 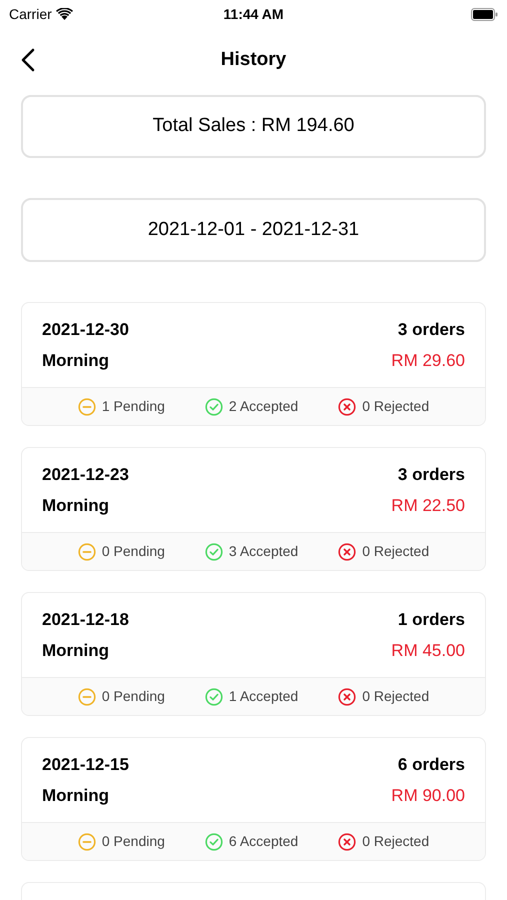 What do you see at coordinates (428, 361) in the screenshot?
I see `amount-label: RM 29.60` at bounding box center [428, 361].